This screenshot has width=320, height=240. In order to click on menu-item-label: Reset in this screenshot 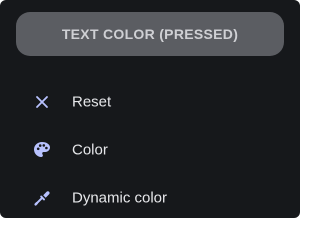, I will do `click(92, 102)`.